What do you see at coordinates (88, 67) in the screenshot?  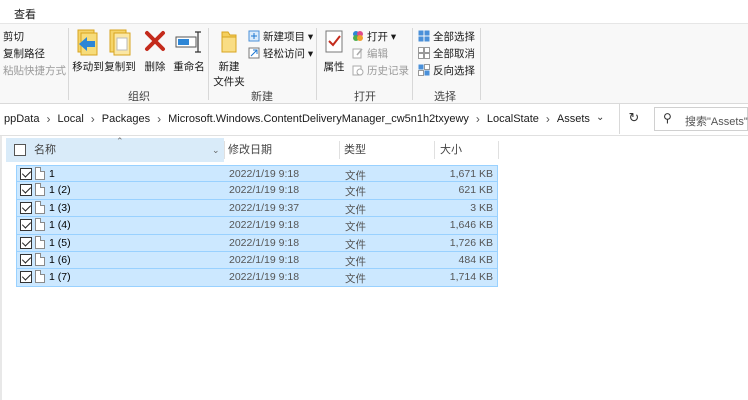 I see `move-to-label: 移动到` at bounding box center [88, 67].